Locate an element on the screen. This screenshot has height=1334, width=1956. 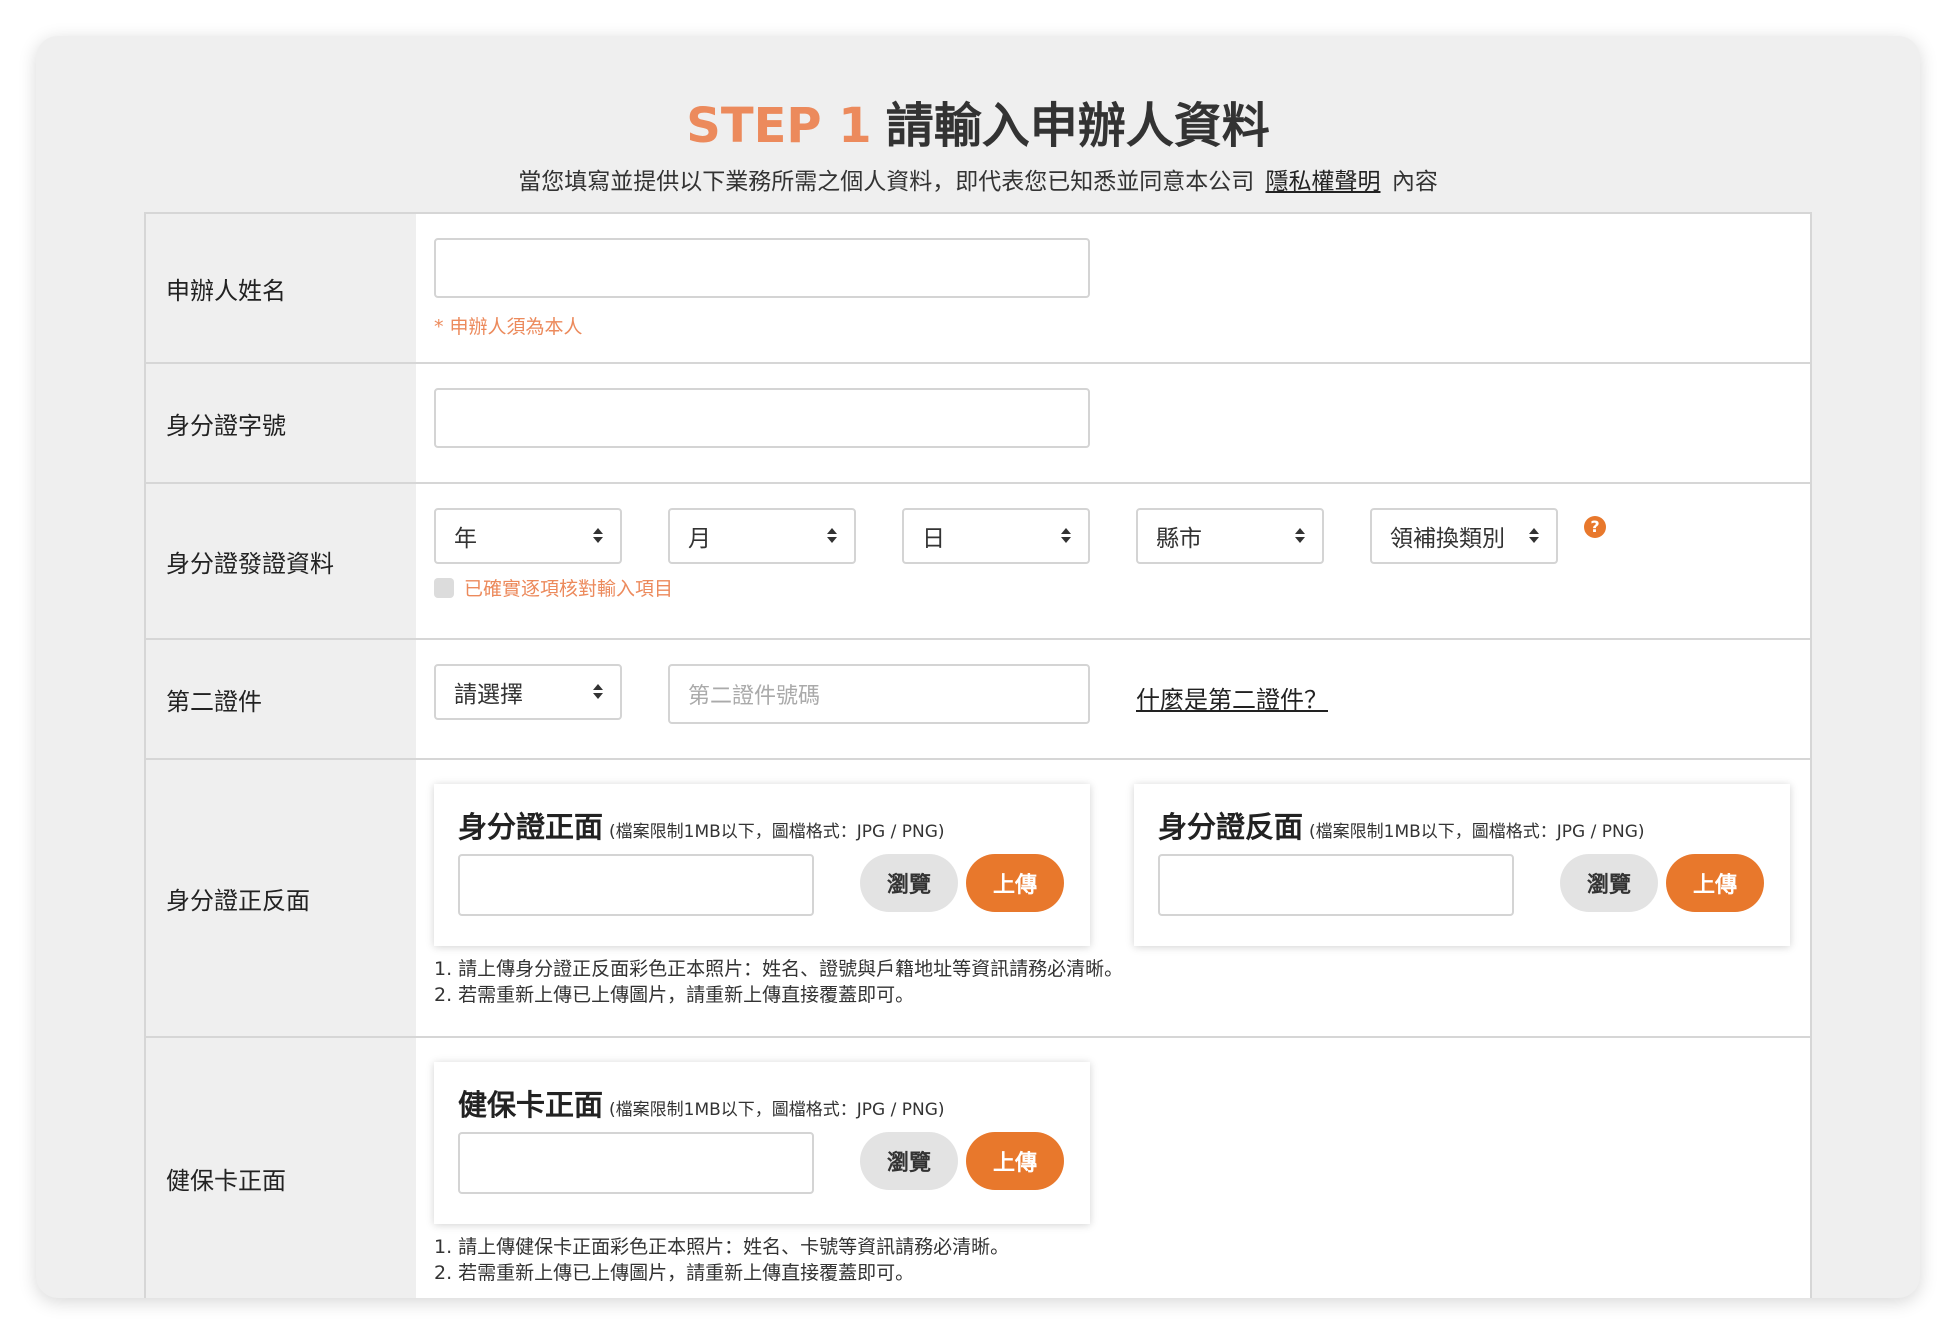
page-title: STEP 1 請輸入申辦人資料 is located at coordinates (978, 127).